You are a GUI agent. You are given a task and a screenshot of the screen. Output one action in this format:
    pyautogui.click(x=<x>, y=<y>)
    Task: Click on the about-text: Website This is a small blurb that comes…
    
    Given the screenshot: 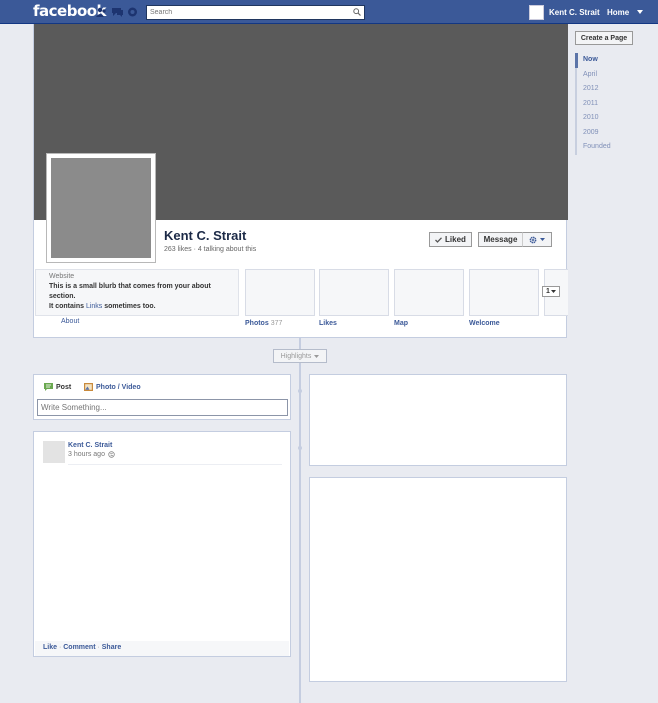 What is the action you would take?
    pyautogui.click(x=139, y=292)
    